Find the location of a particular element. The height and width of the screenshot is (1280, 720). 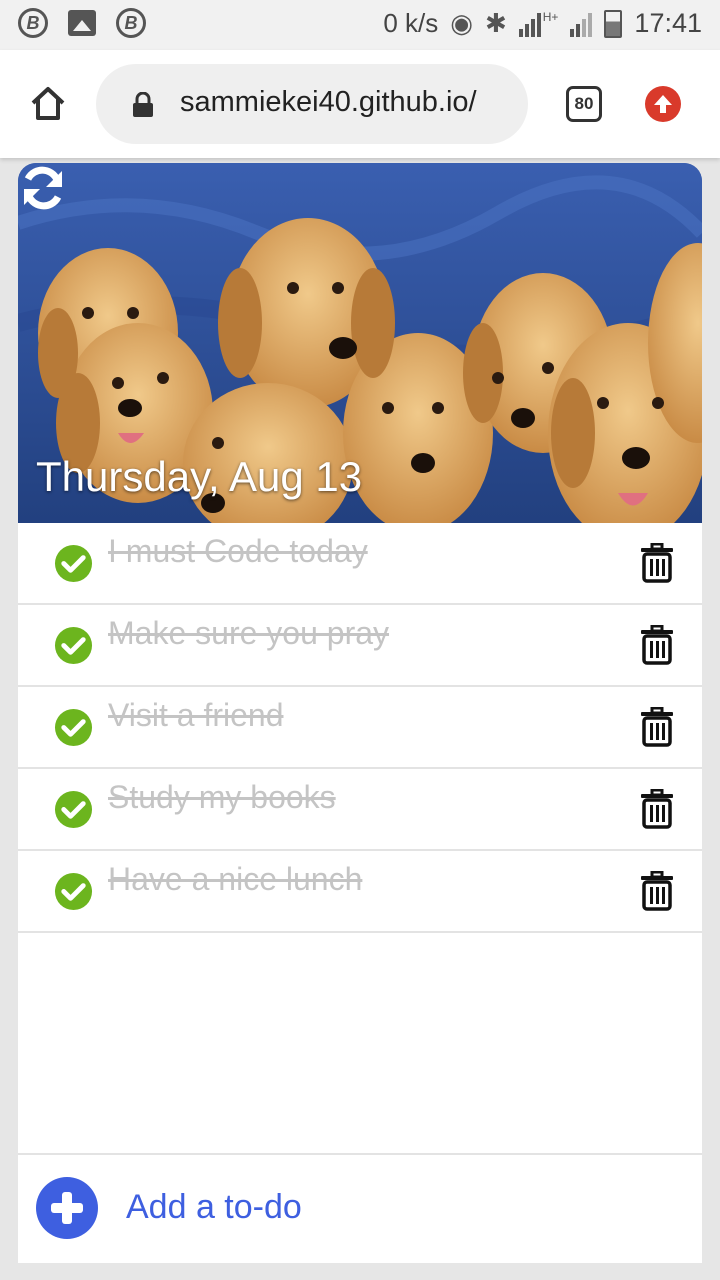

arrow-up-icon is located at coordinates (663, 104).